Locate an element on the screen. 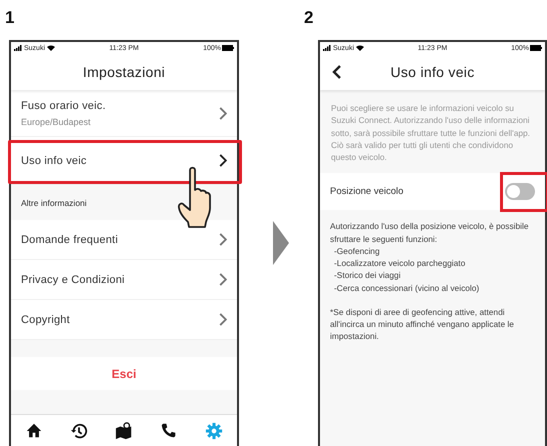 The width and height of the screenshot is (547, 446). settings-row: Domande frequenti is located at coordinates (124, 240).